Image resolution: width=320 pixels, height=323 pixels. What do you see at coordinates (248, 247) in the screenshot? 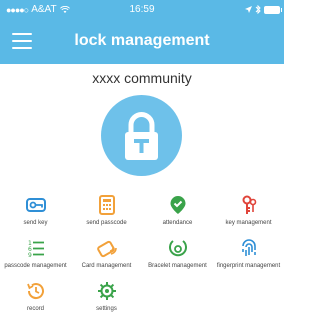
I see `fingerprint-icon` at bounding box center [248, 247].